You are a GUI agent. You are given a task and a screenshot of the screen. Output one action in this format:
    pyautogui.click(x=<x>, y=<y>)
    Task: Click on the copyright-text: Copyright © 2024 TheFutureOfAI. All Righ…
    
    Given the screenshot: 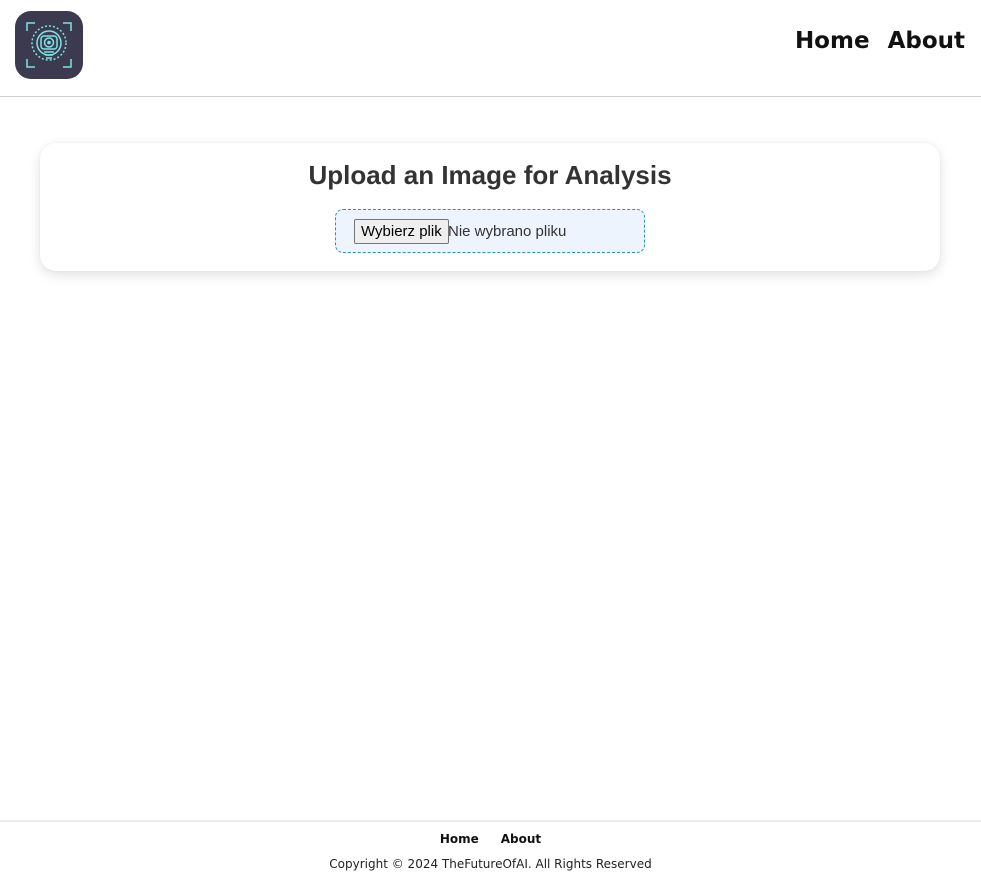 What is the action you would take?
    pyautogui.click(x=490, y=864)
    